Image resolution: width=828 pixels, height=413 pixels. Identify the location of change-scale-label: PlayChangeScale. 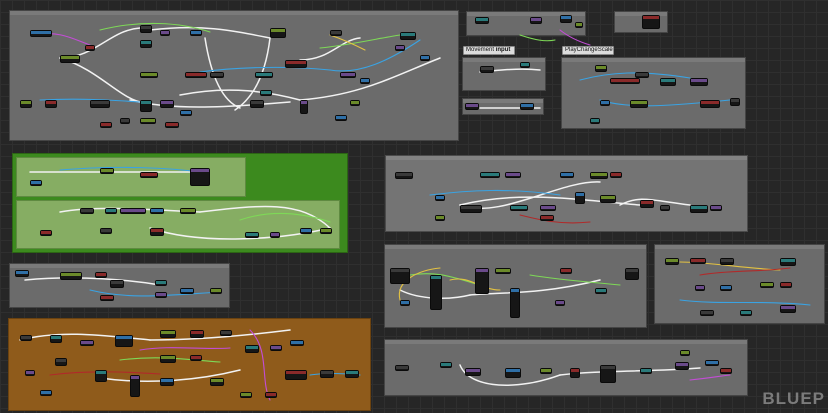
(588, 50).